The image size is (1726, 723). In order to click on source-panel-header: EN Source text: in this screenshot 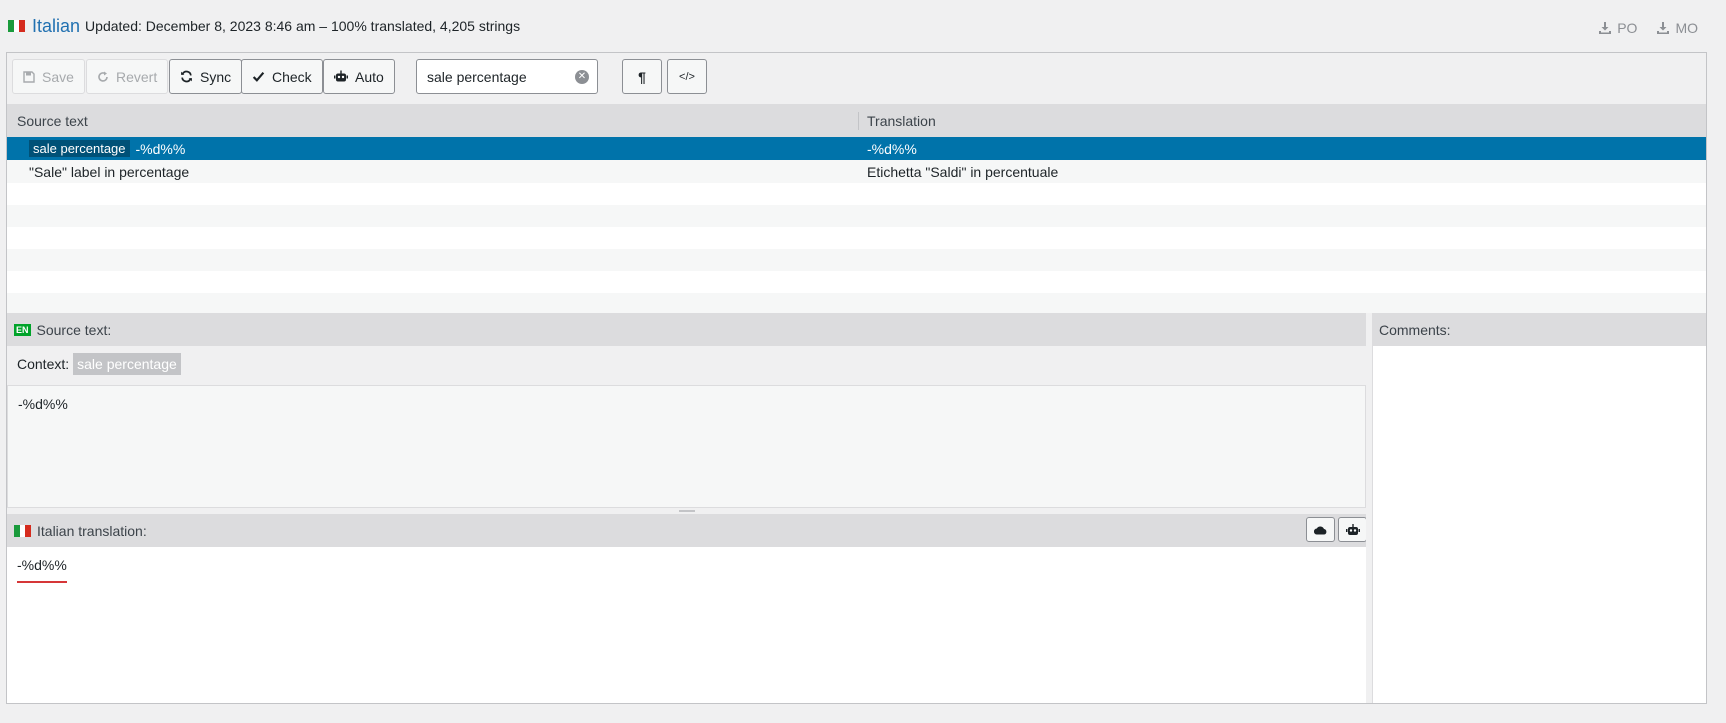, I will do `click(686, 329)`.